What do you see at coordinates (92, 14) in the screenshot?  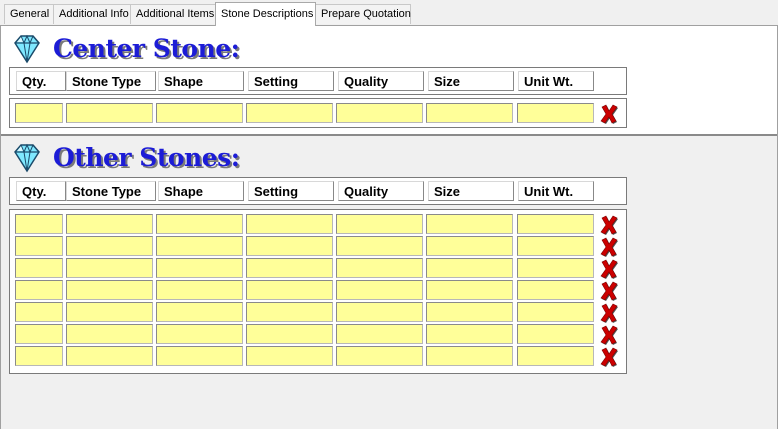 I see `tab-additional-info: Additional Info` at bounding box center [92, 14].